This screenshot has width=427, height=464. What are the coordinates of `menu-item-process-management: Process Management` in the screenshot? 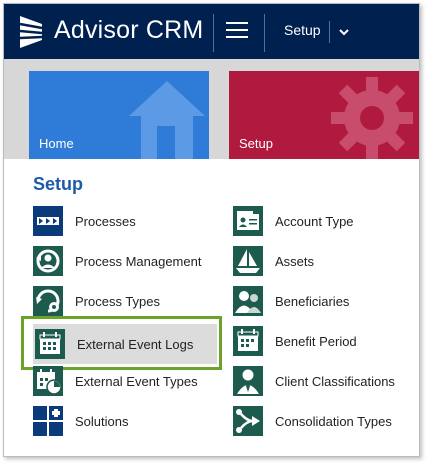 It's located at (117, 261).